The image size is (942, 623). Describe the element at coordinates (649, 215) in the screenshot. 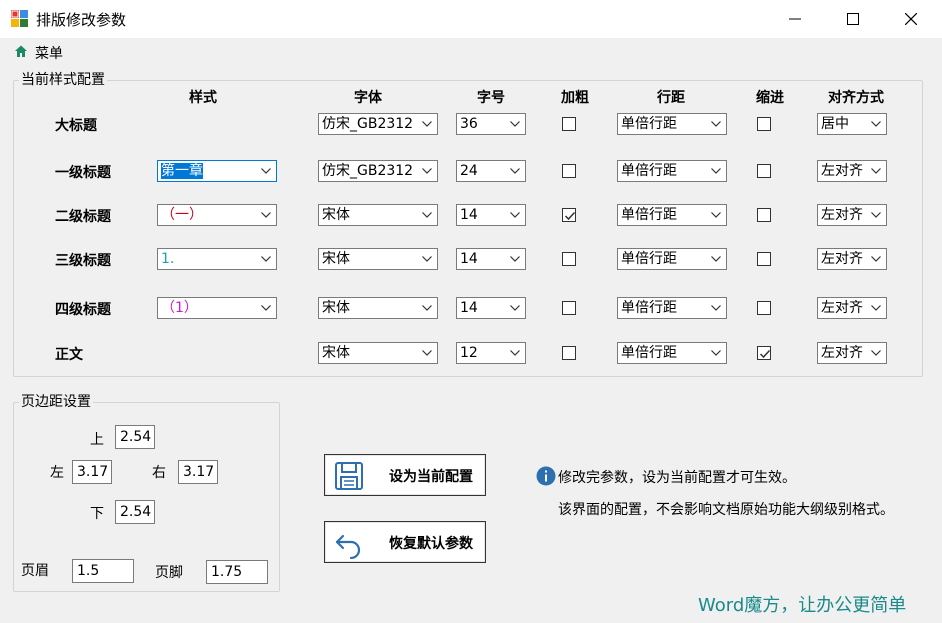

I see `line-spacing-value: 单倍行距` at that location.